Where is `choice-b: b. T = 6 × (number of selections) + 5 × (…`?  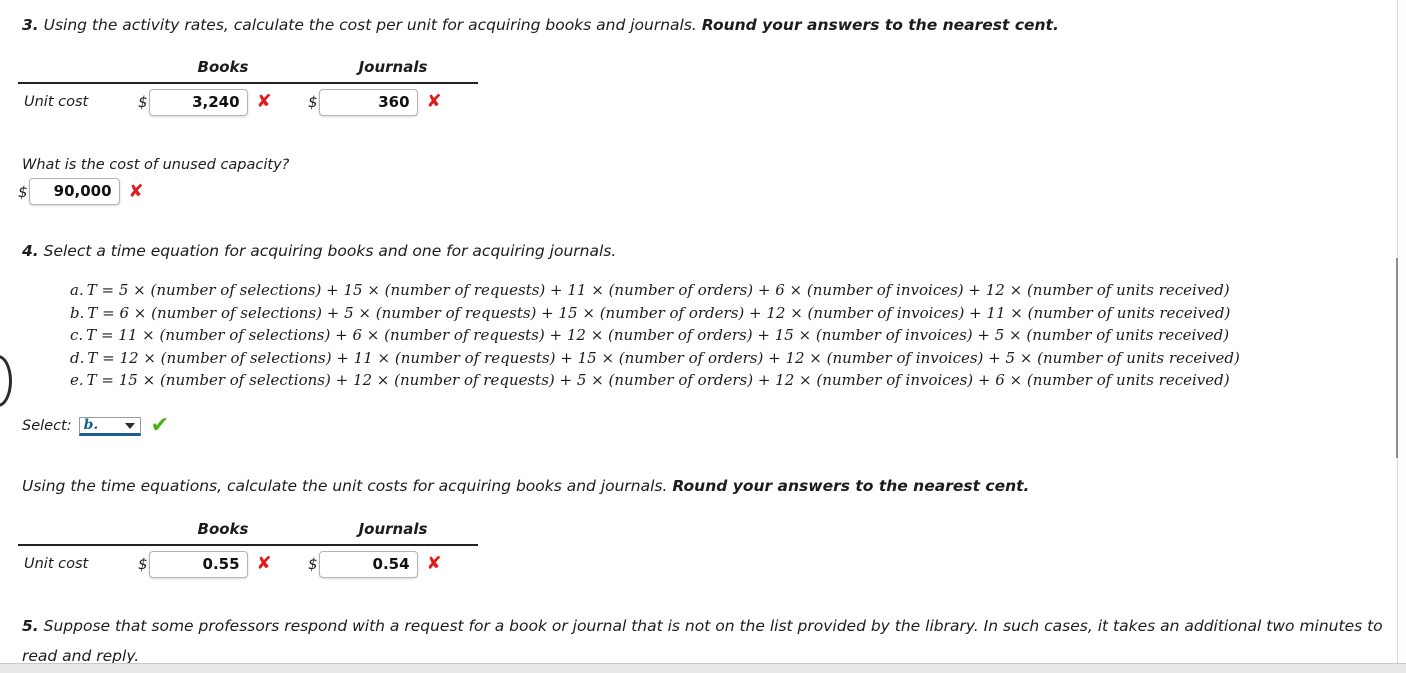
choice-b: b. T = 6 × (number of selections) + 5 × (… is located at coordinates (655, 313).